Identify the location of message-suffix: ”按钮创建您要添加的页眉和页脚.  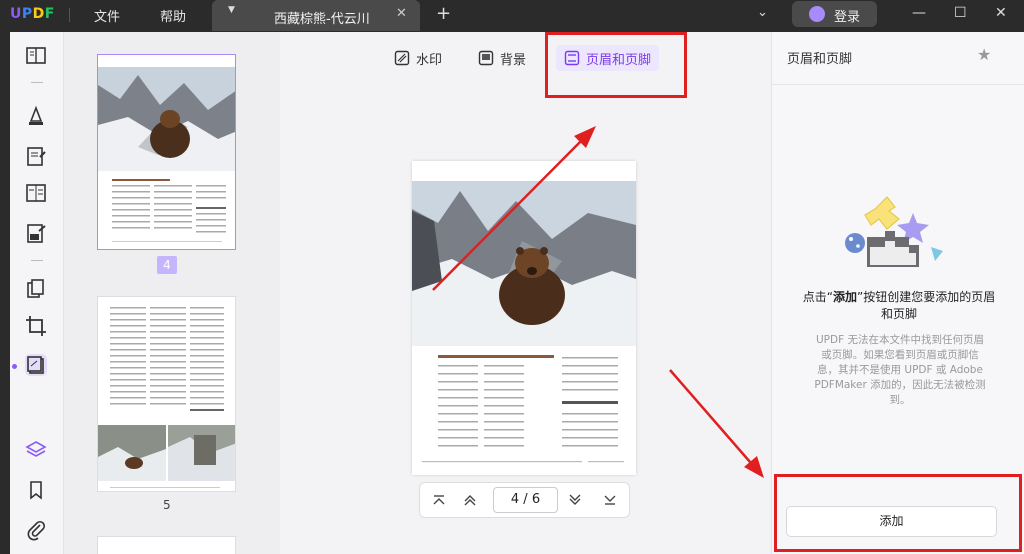
(926, 305).